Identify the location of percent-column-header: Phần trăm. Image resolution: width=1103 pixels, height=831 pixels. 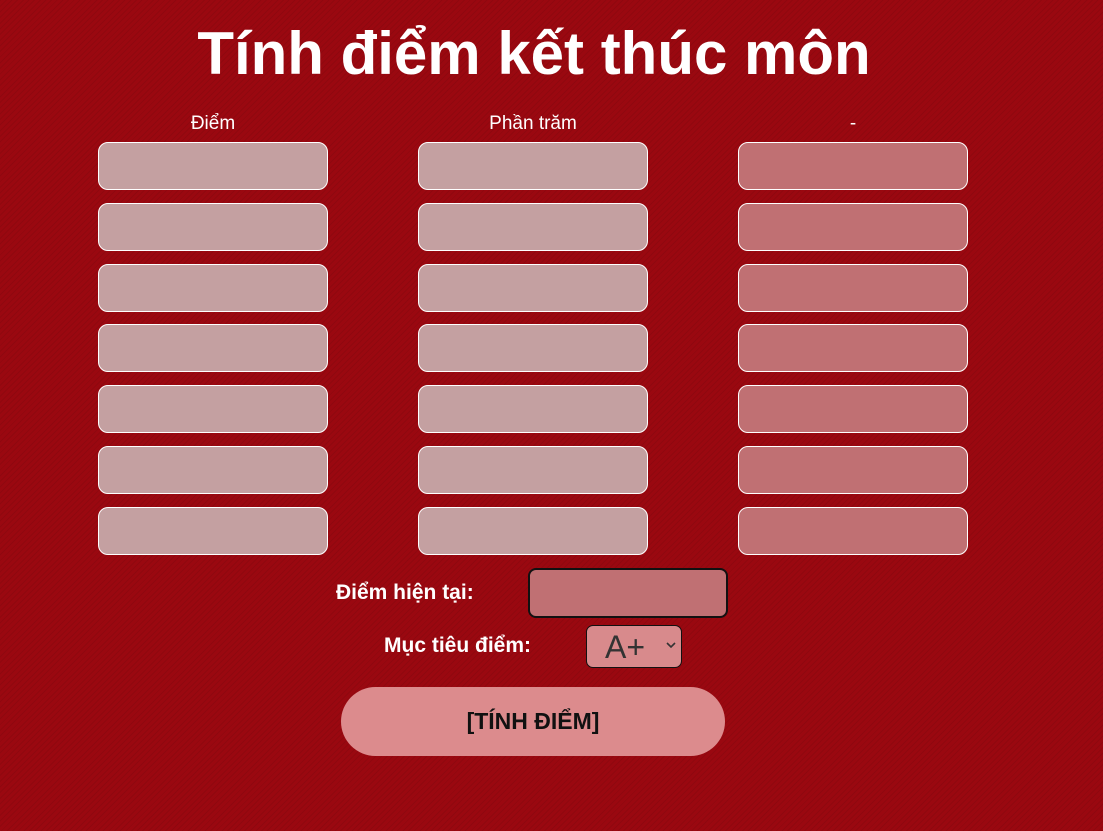
(533, 123).